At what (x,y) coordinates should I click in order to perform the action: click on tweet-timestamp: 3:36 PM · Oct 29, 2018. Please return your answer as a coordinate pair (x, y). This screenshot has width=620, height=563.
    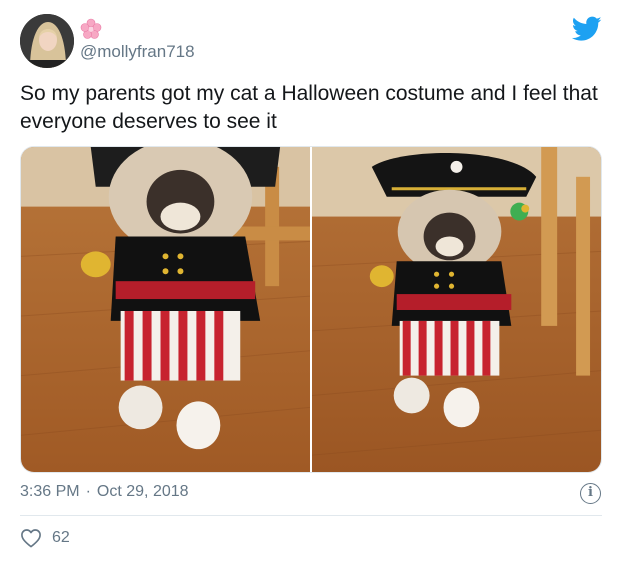
    Looking at the image, I should click on (104, 492).